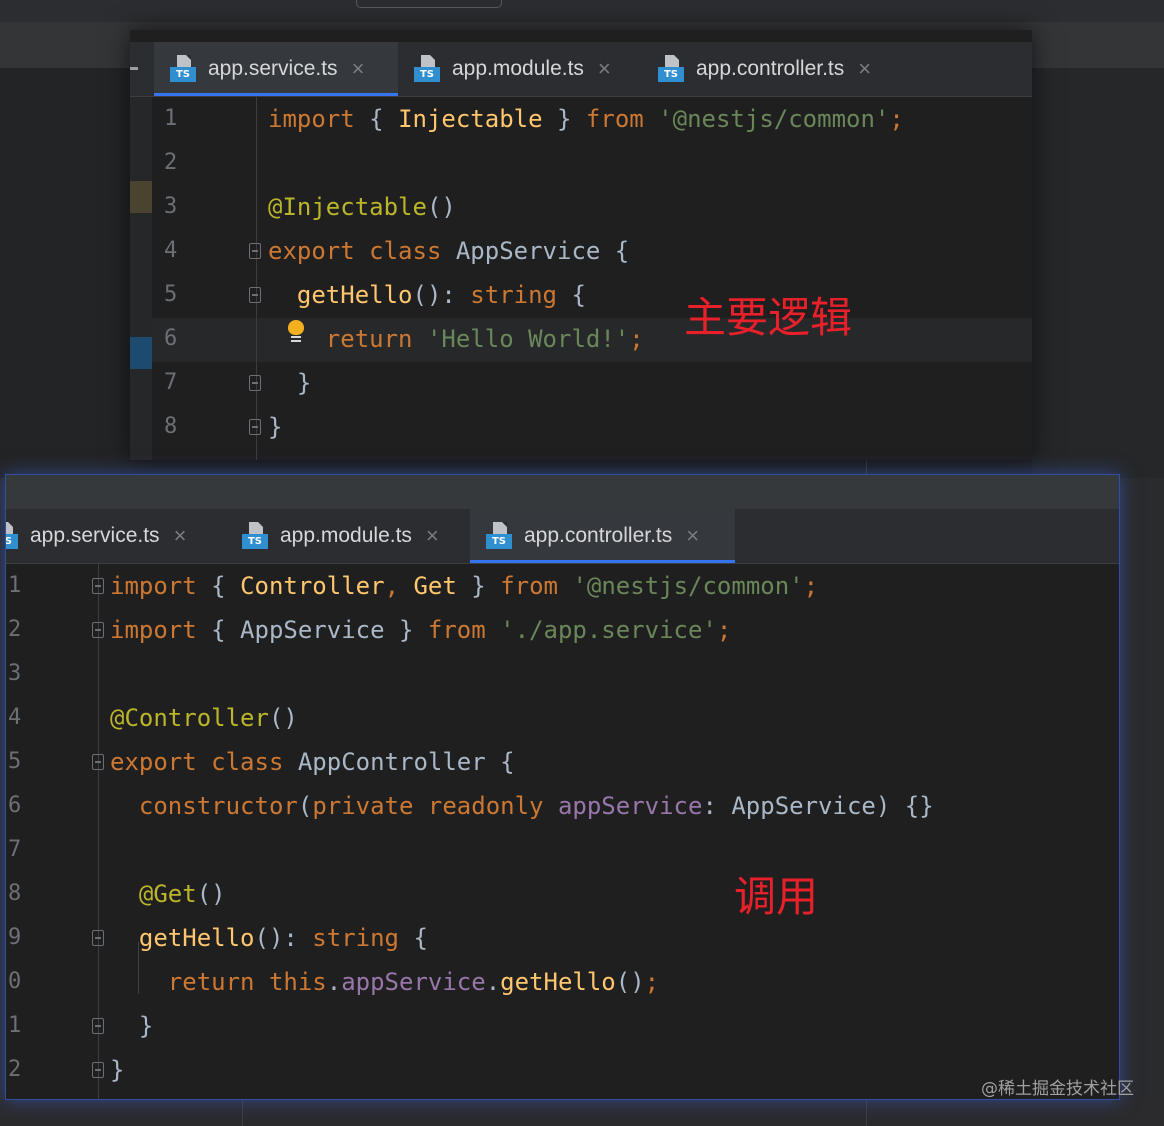  Describe the element at coordinates (435, 806) in the screenshot. I see `code-token: private readonly` at that location.